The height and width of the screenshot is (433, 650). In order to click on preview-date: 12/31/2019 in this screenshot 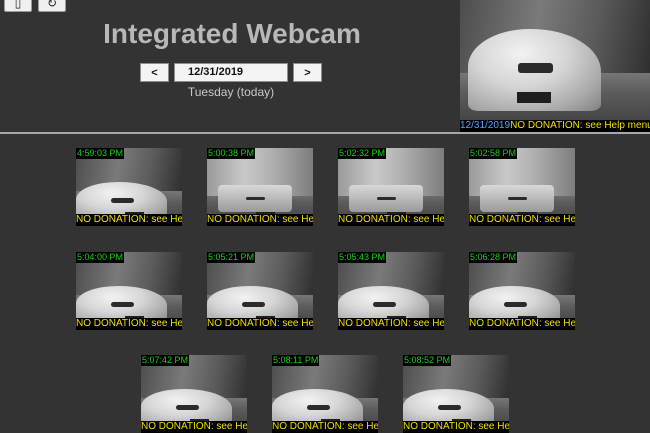, I will do `click(485, 125)`.